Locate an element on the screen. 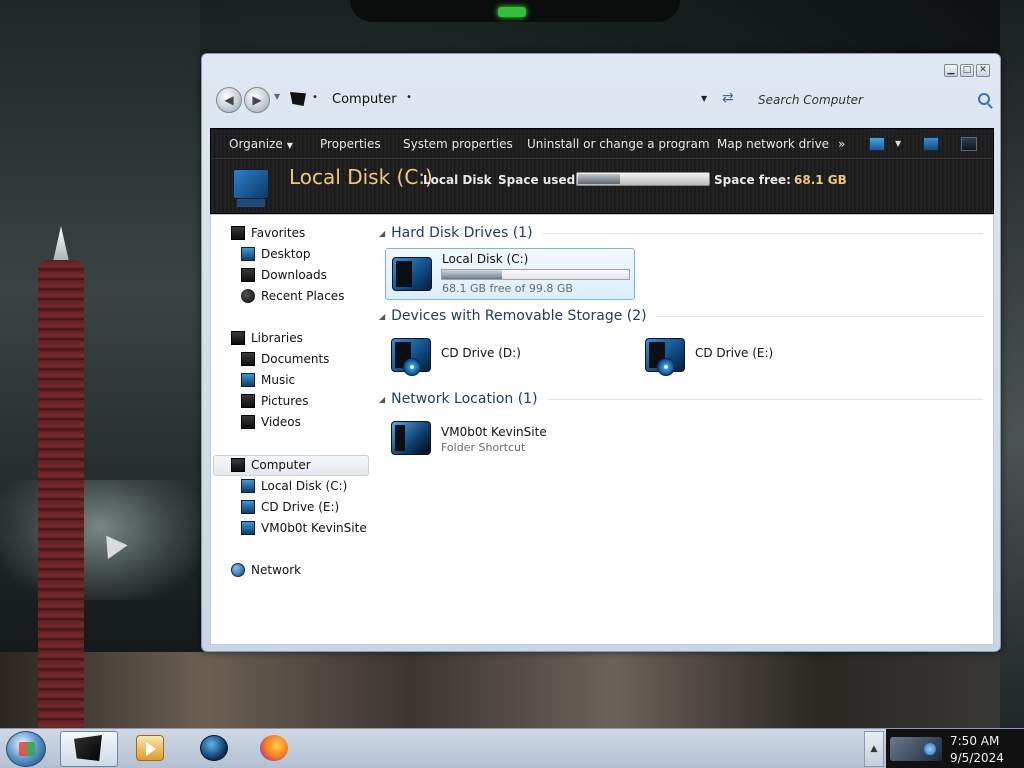 The image size is (1024, 768). recent-pages-dropdown-icon: ▼ is located at coordinates (277, 96).